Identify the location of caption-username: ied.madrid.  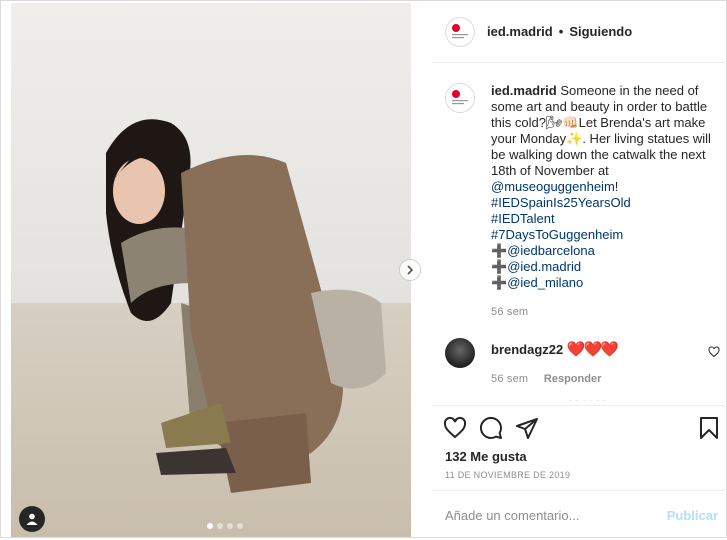
(524, 90).